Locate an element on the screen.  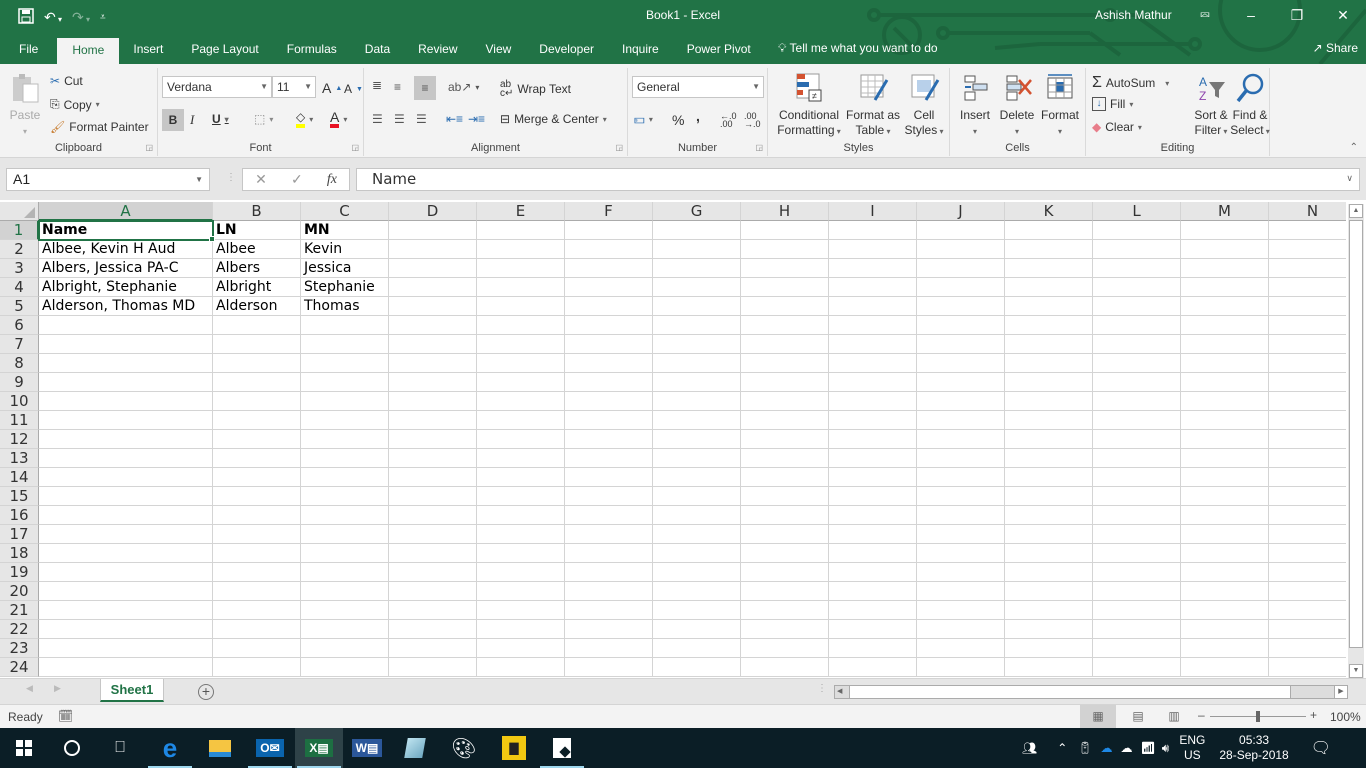
cell-j24 is located at coordinates (961, 667).